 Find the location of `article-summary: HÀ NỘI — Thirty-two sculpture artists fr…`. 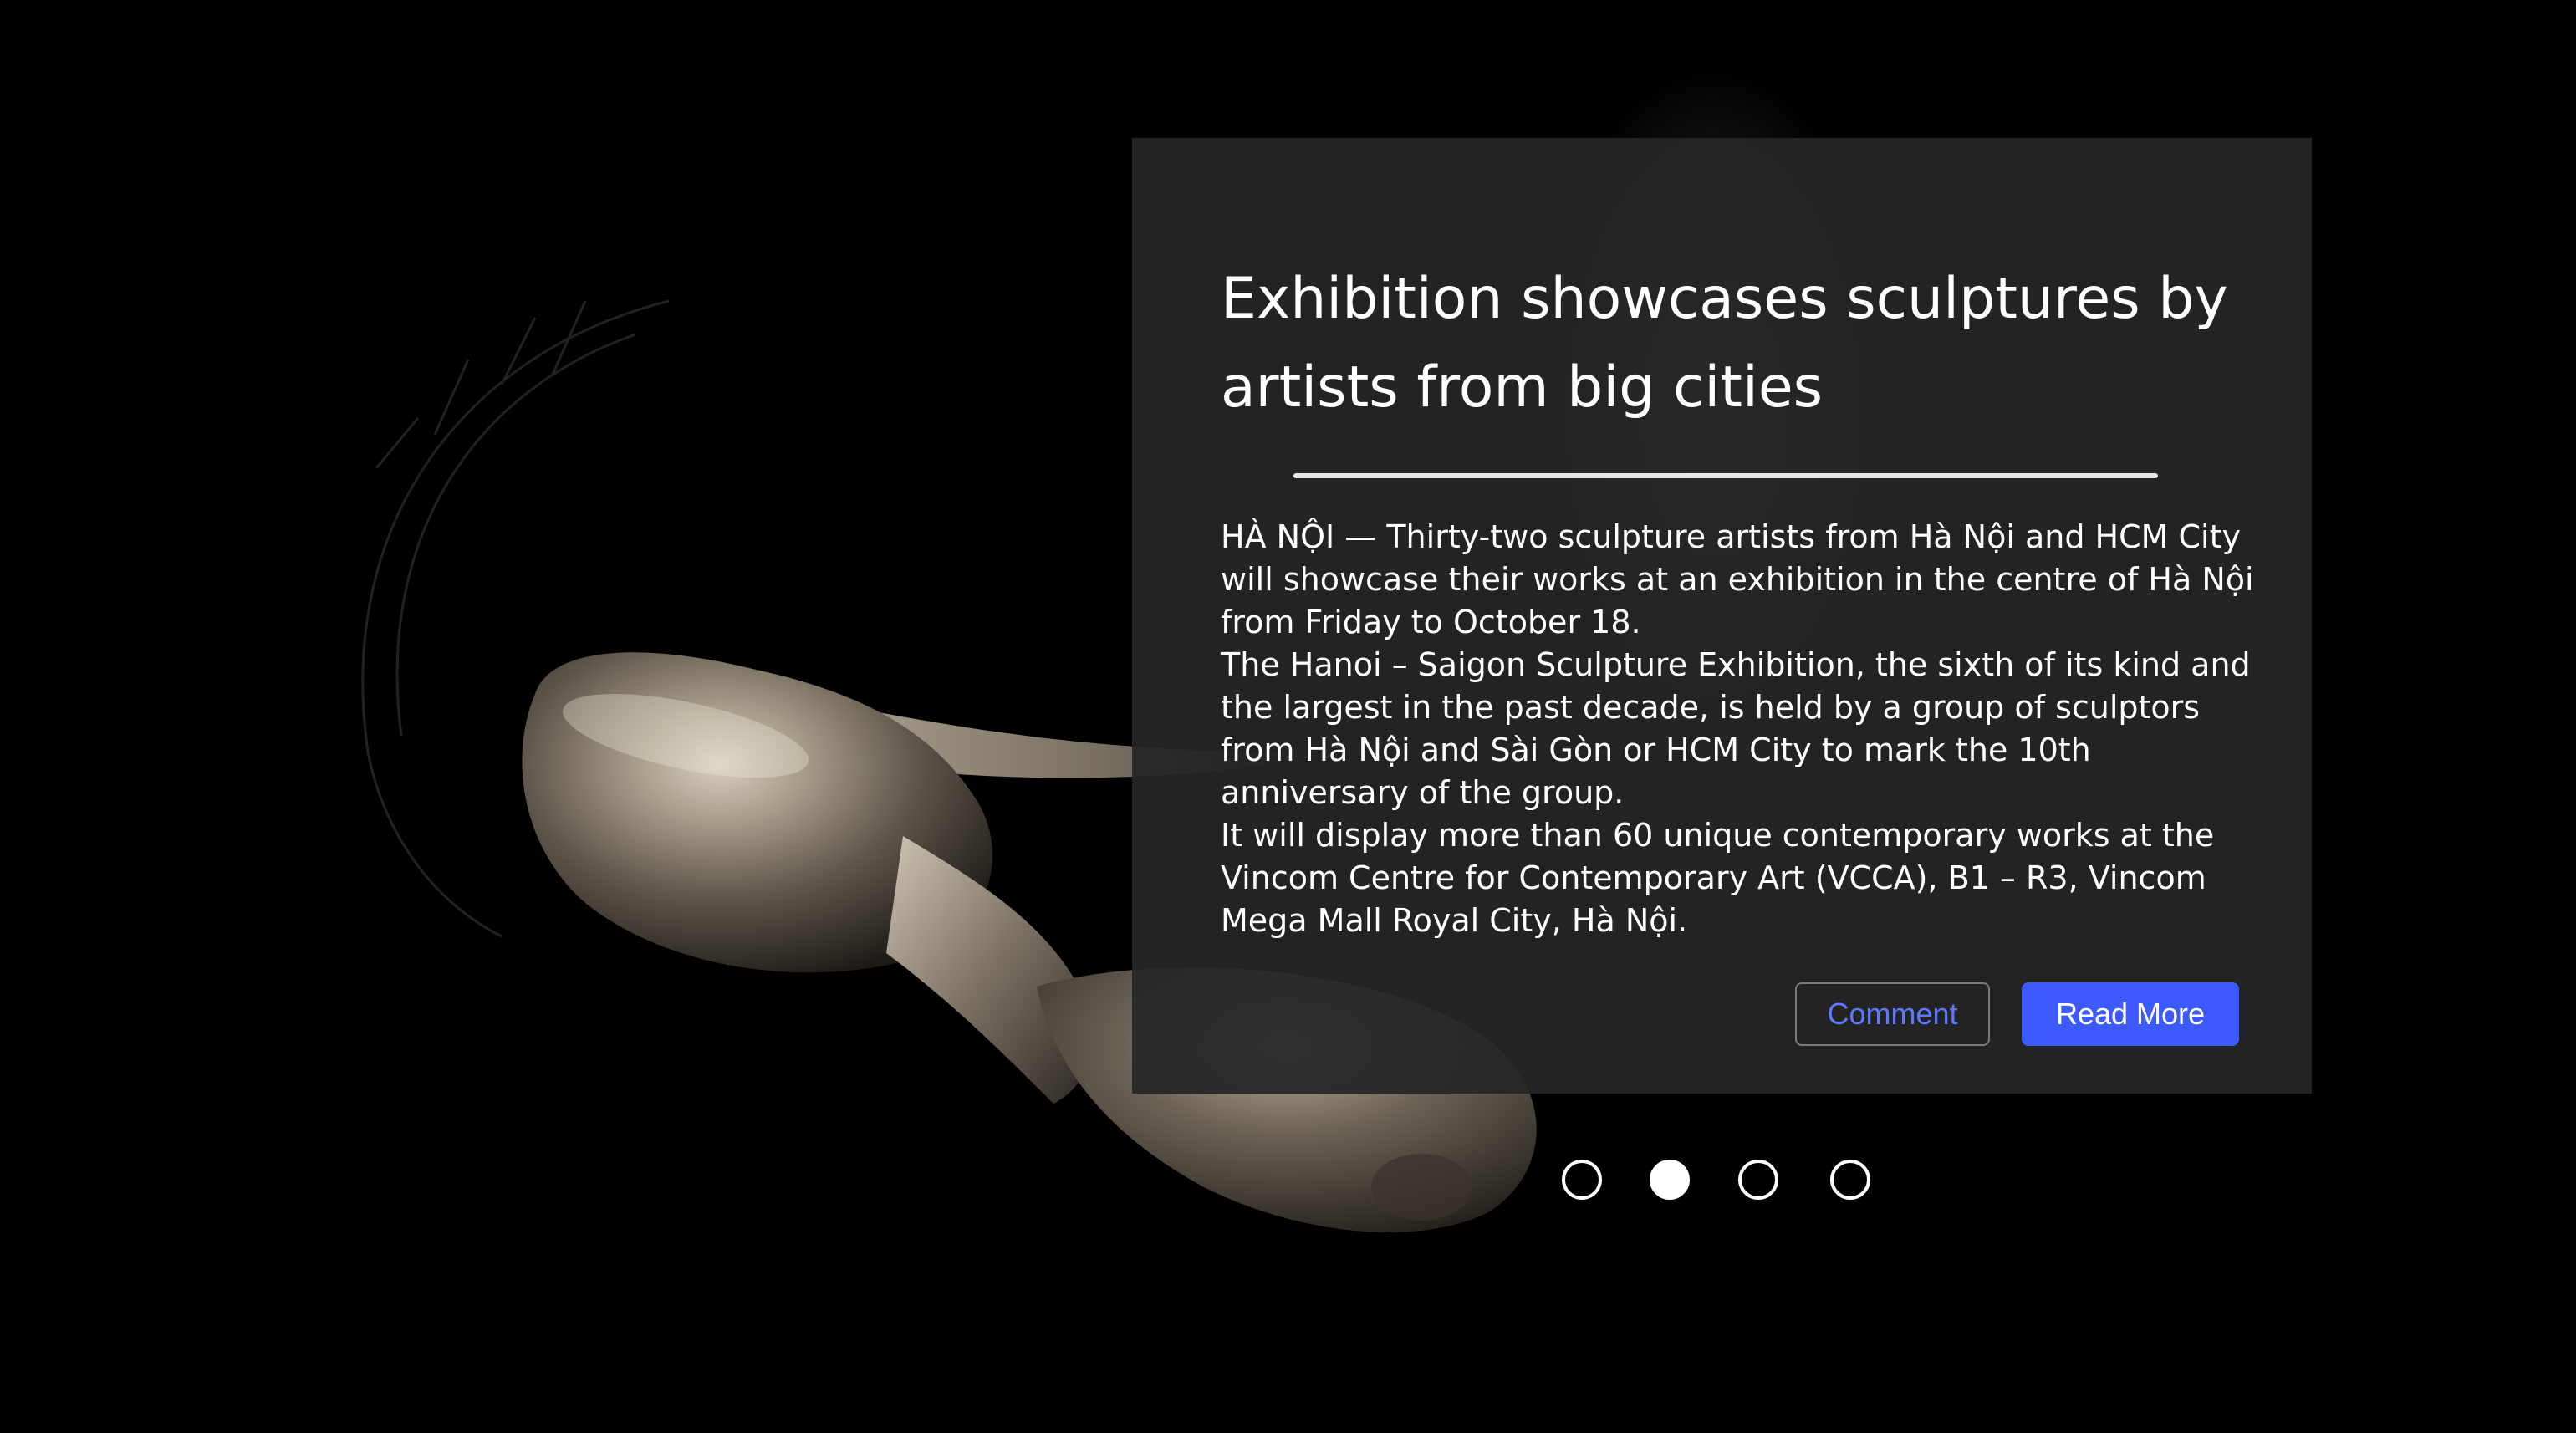

article-summary: HÀ NỘI — Thirty-two sculpture artists fr… is located at coordinates (1743, 729).